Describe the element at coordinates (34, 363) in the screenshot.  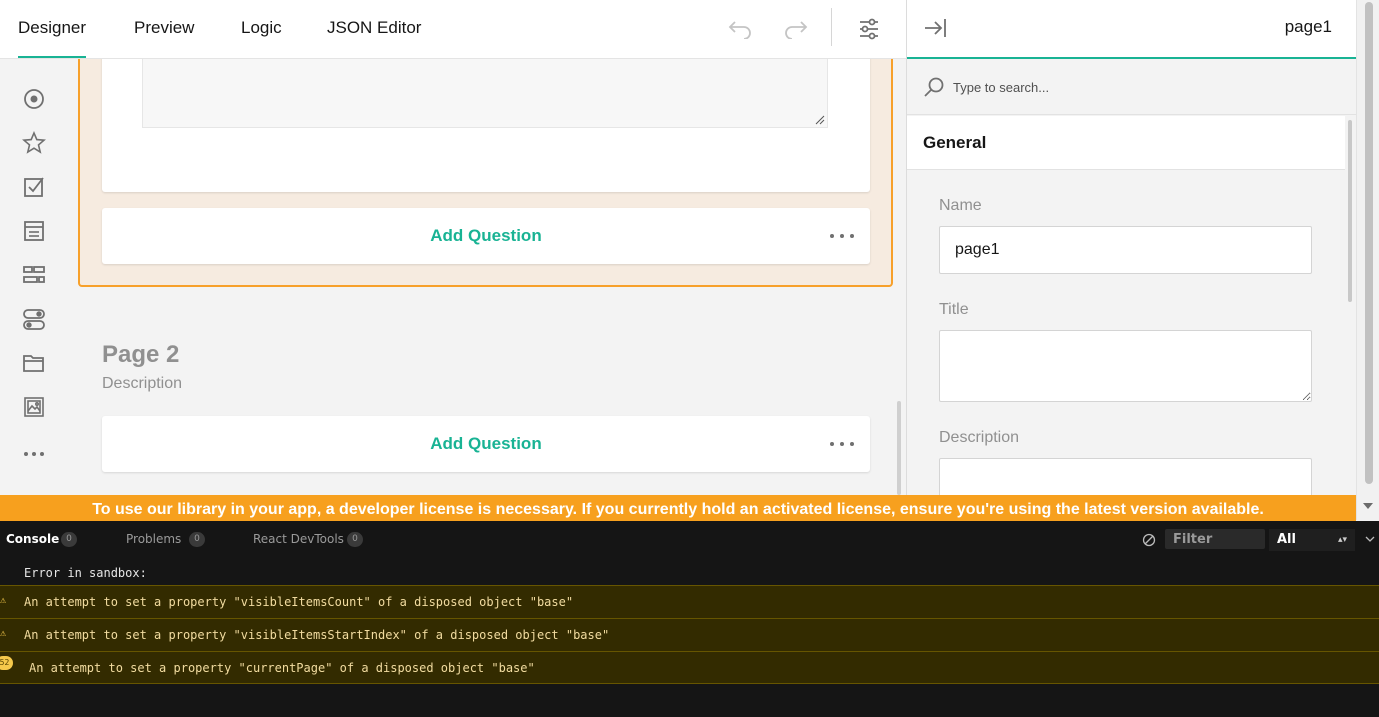
I see `folder-icon` at that location.